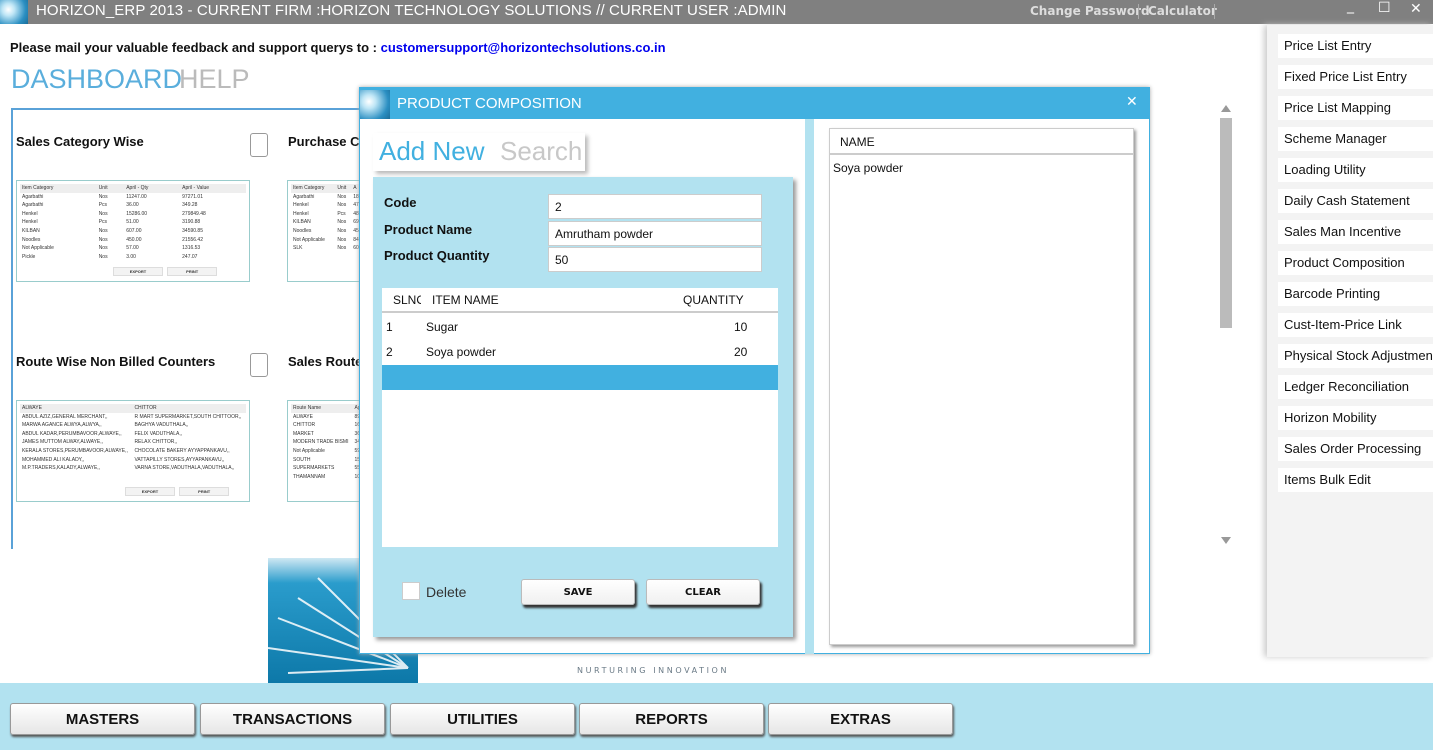 The width and height of the screenshot is (1433, 750). I want to click on sidebar-item: Price List Entry, so click(1355, 46).